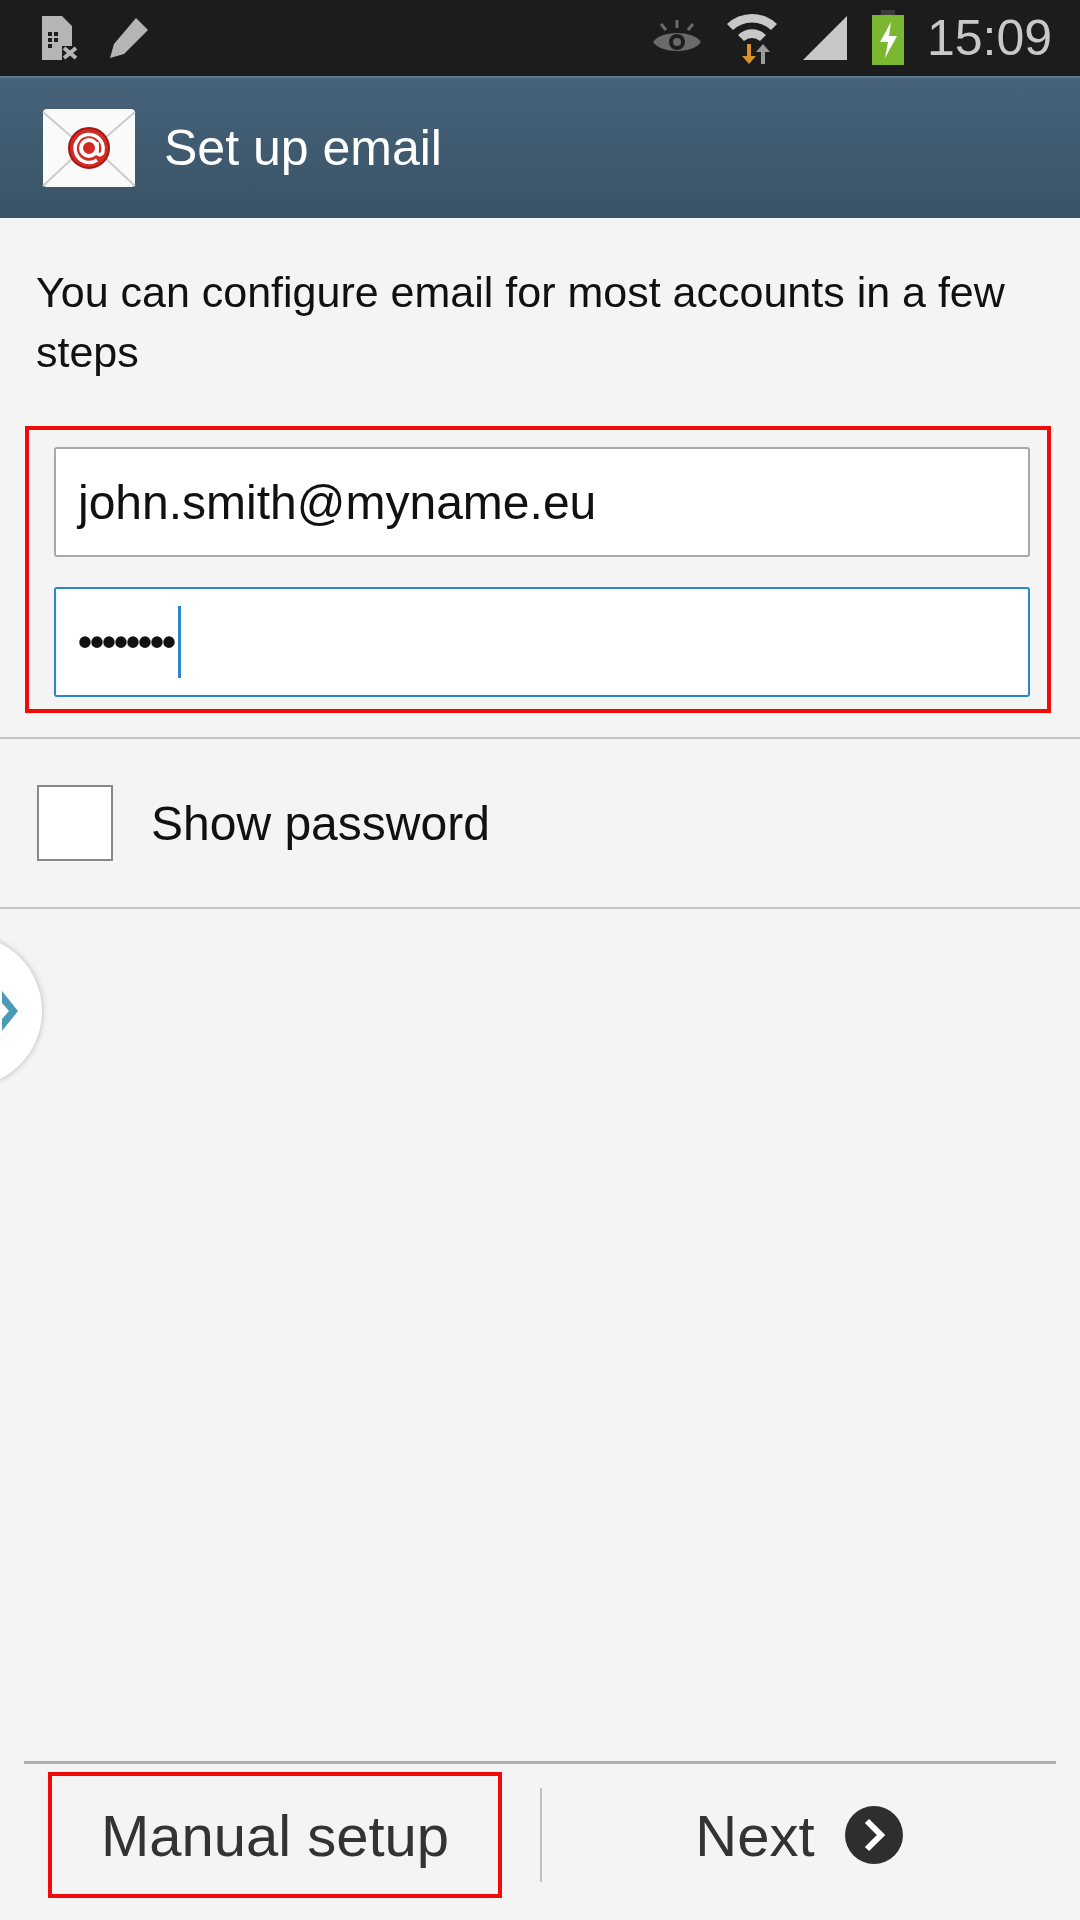 The image size is (1080, 1920). I want to click on text-cursor, so click(180, 642).